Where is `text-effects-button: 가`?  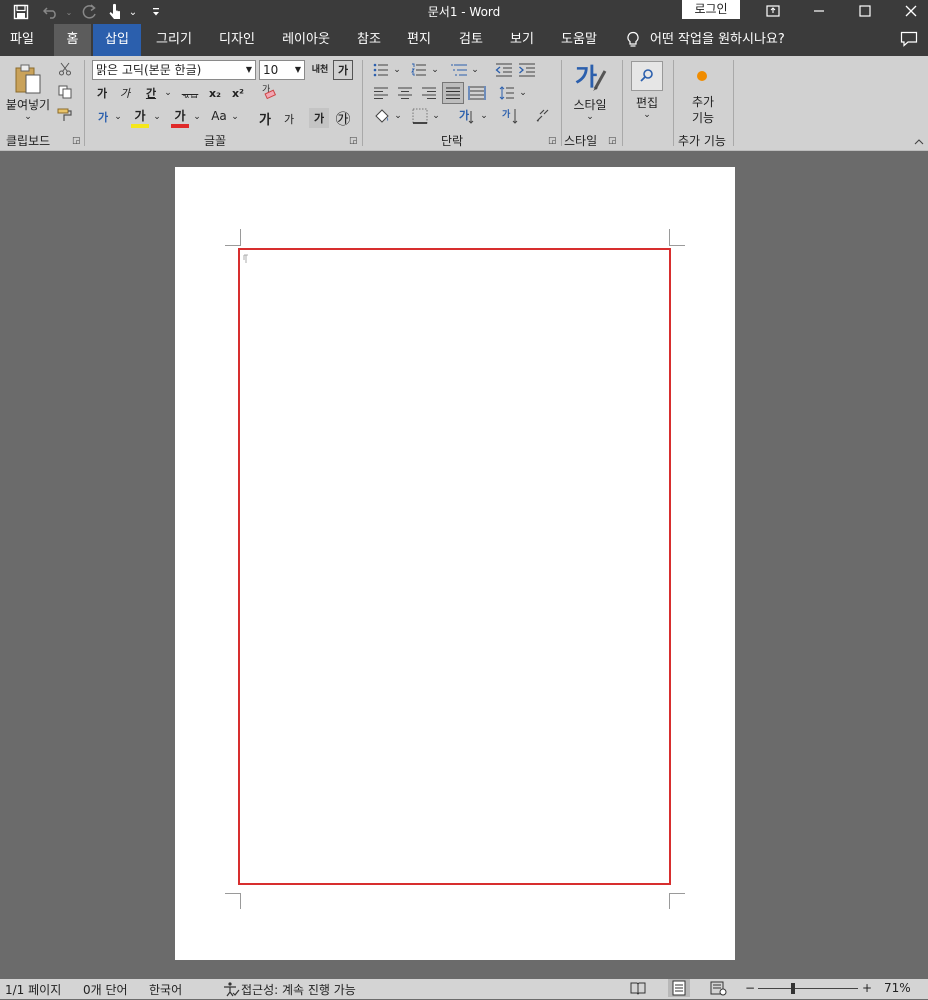
text-effects-button: 가 is located at coordinates (103, 117).